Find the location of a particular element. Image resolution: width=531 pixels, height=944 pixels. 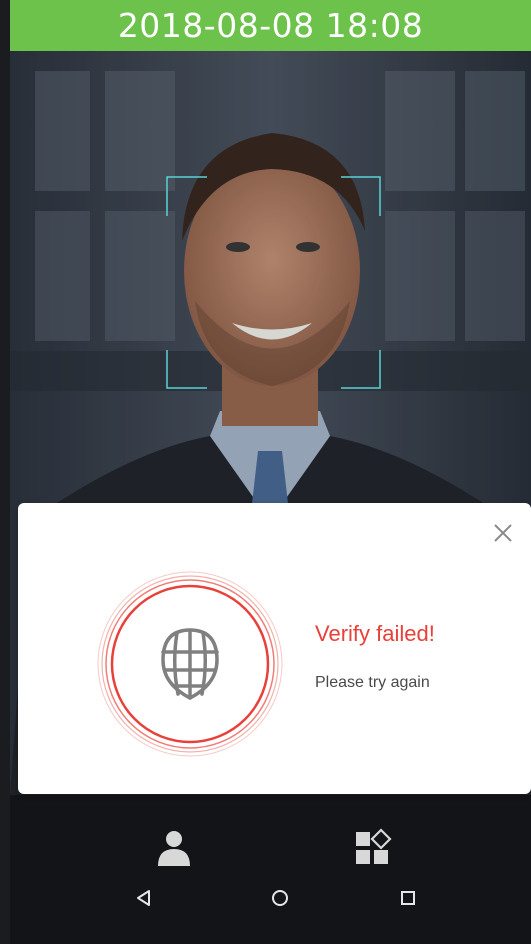

close-icon is located at coordinates (503, 533).